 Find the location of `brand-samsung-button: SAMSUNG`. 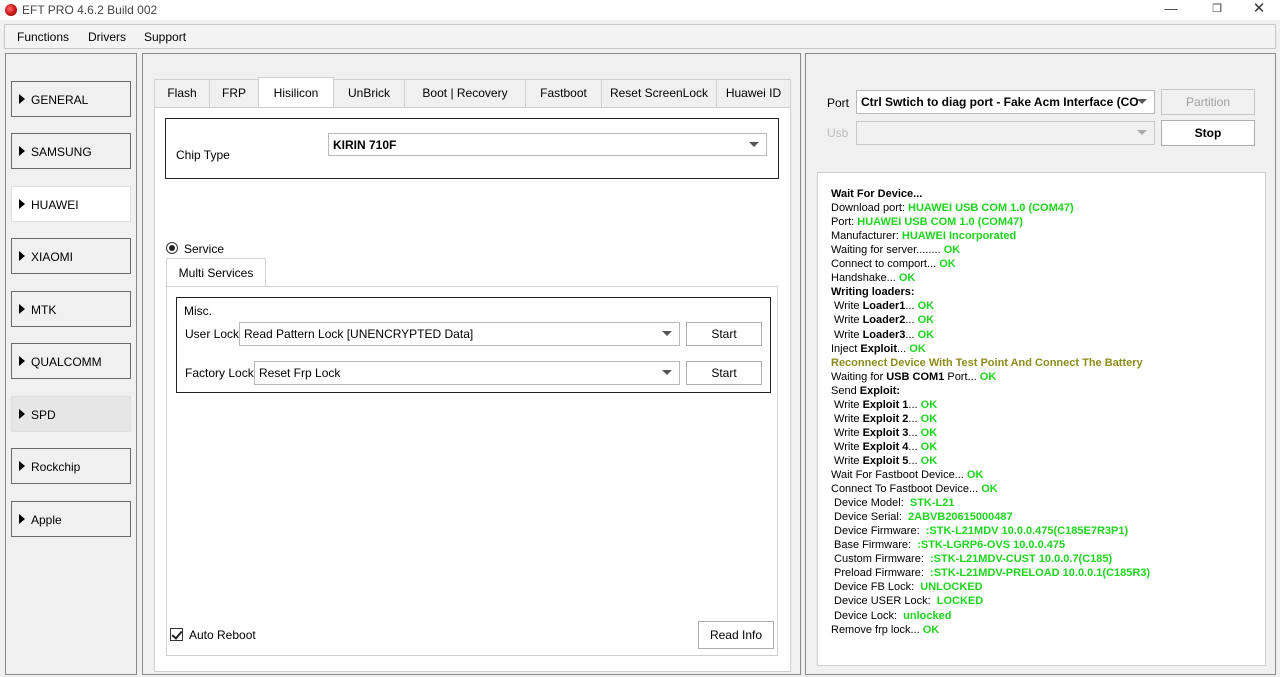

brand-samsung-button: SAMSUNG is located at coordinates (71, 151).